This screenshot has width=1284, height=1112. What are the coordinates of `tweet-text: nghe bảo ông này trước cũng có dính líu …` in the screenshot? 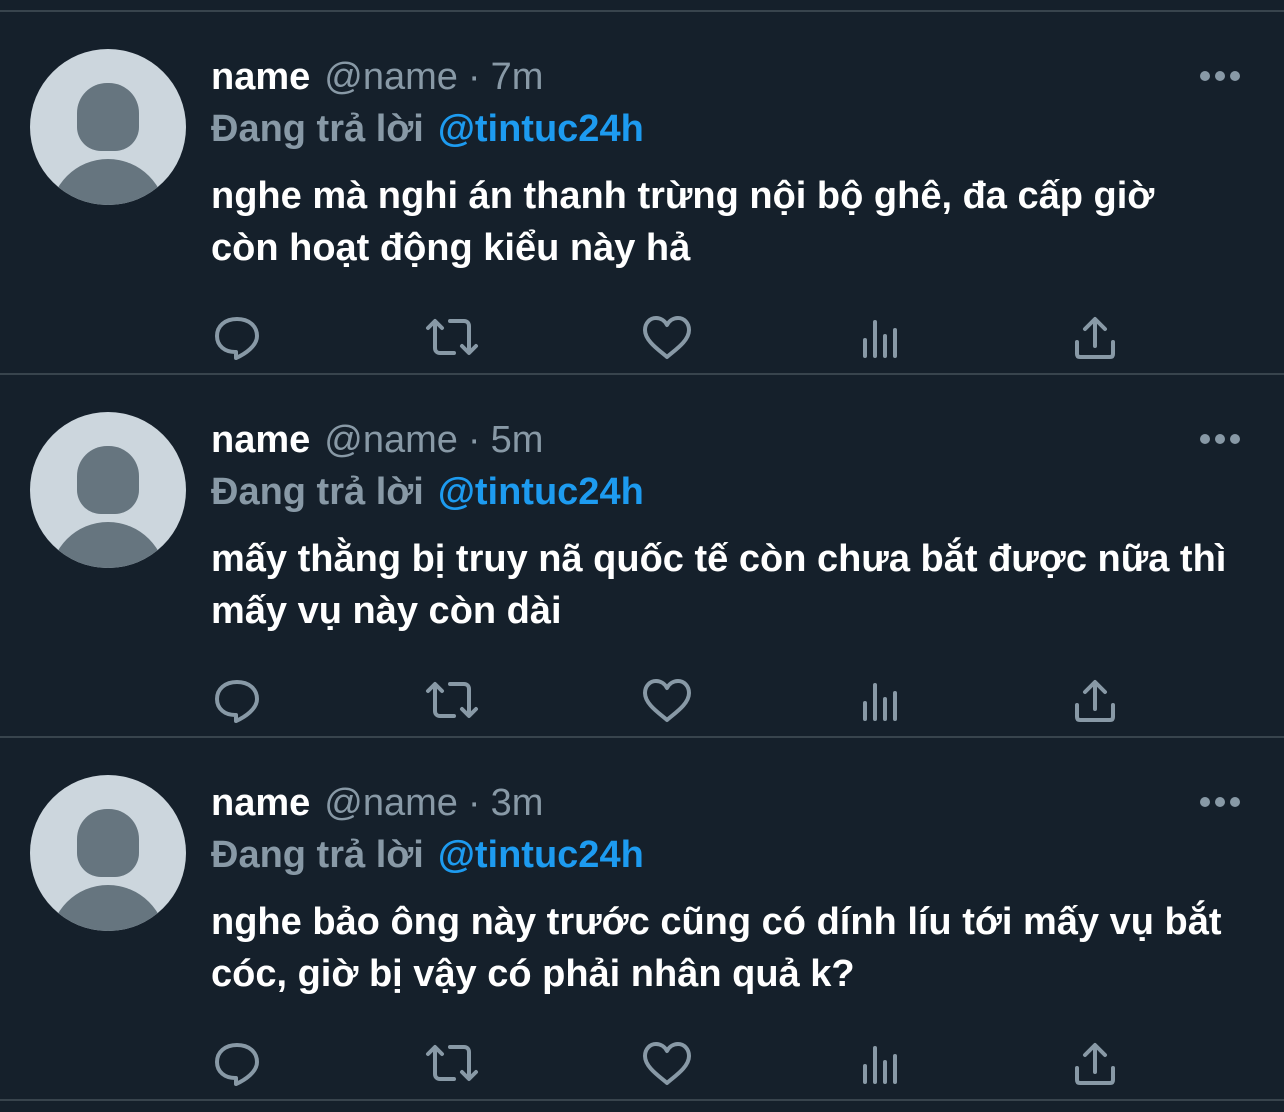 It's located at (716, 948).